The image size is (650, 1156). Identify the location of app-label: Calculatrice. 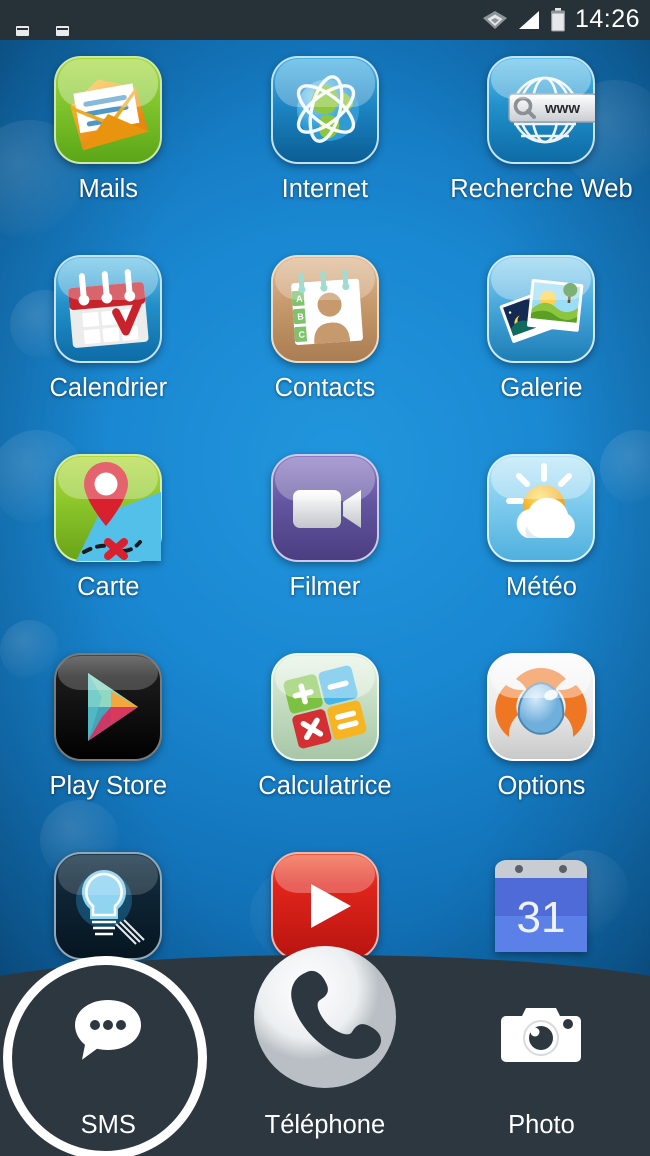
(325, 786).